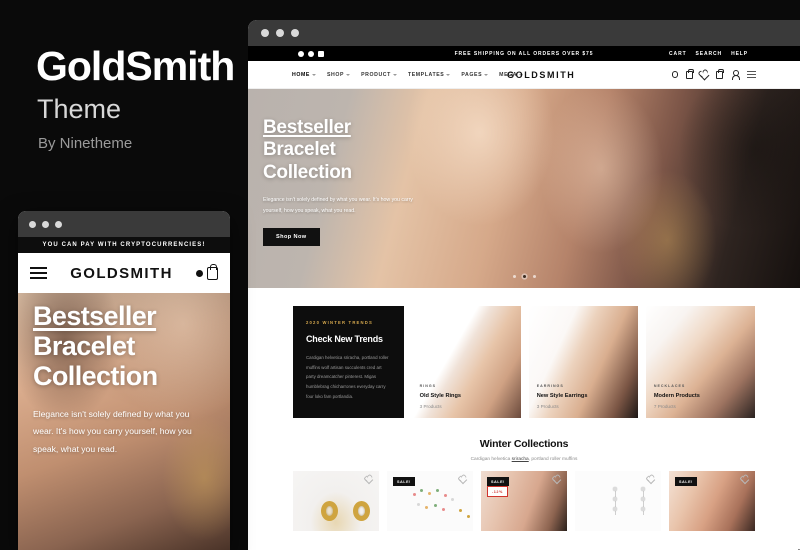  Describe the element at coordinates (376, 74) in the screenshot. I see `nav-item-product-label: PRODUCT` at that location.